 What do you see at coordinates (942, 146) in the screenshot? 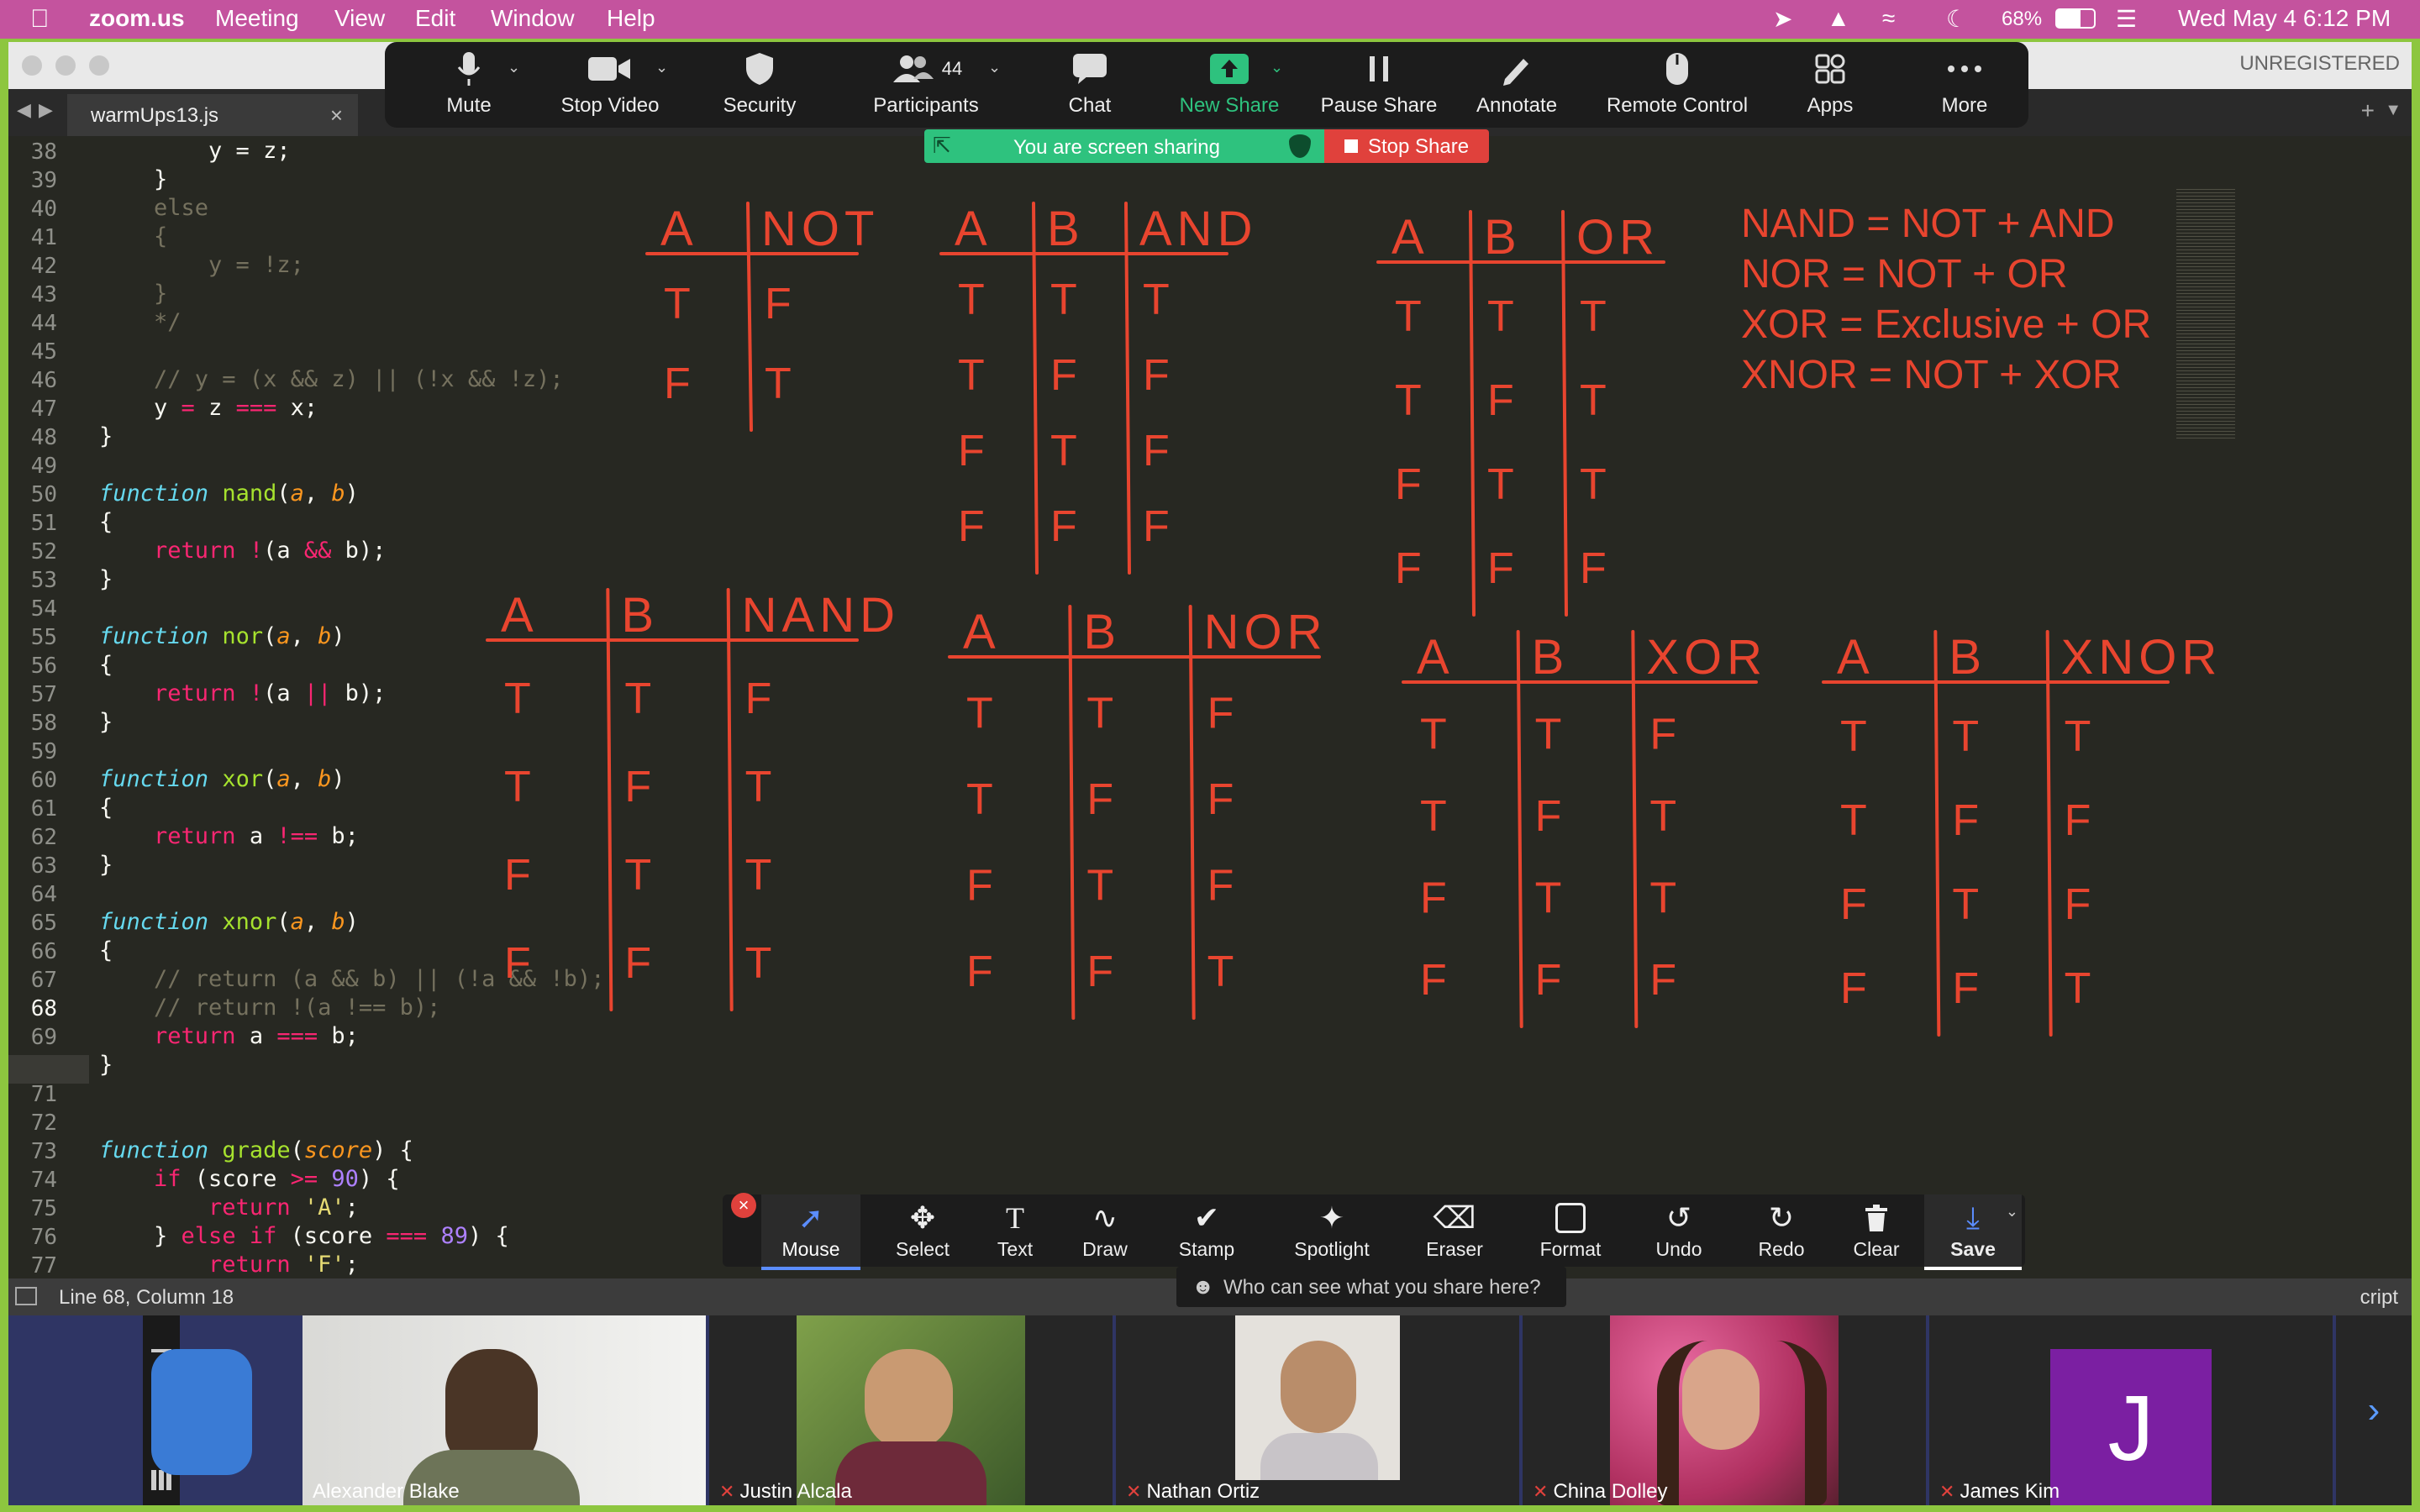
I see `share-handle-icon: ⇱` at bounding box center [942, 146].